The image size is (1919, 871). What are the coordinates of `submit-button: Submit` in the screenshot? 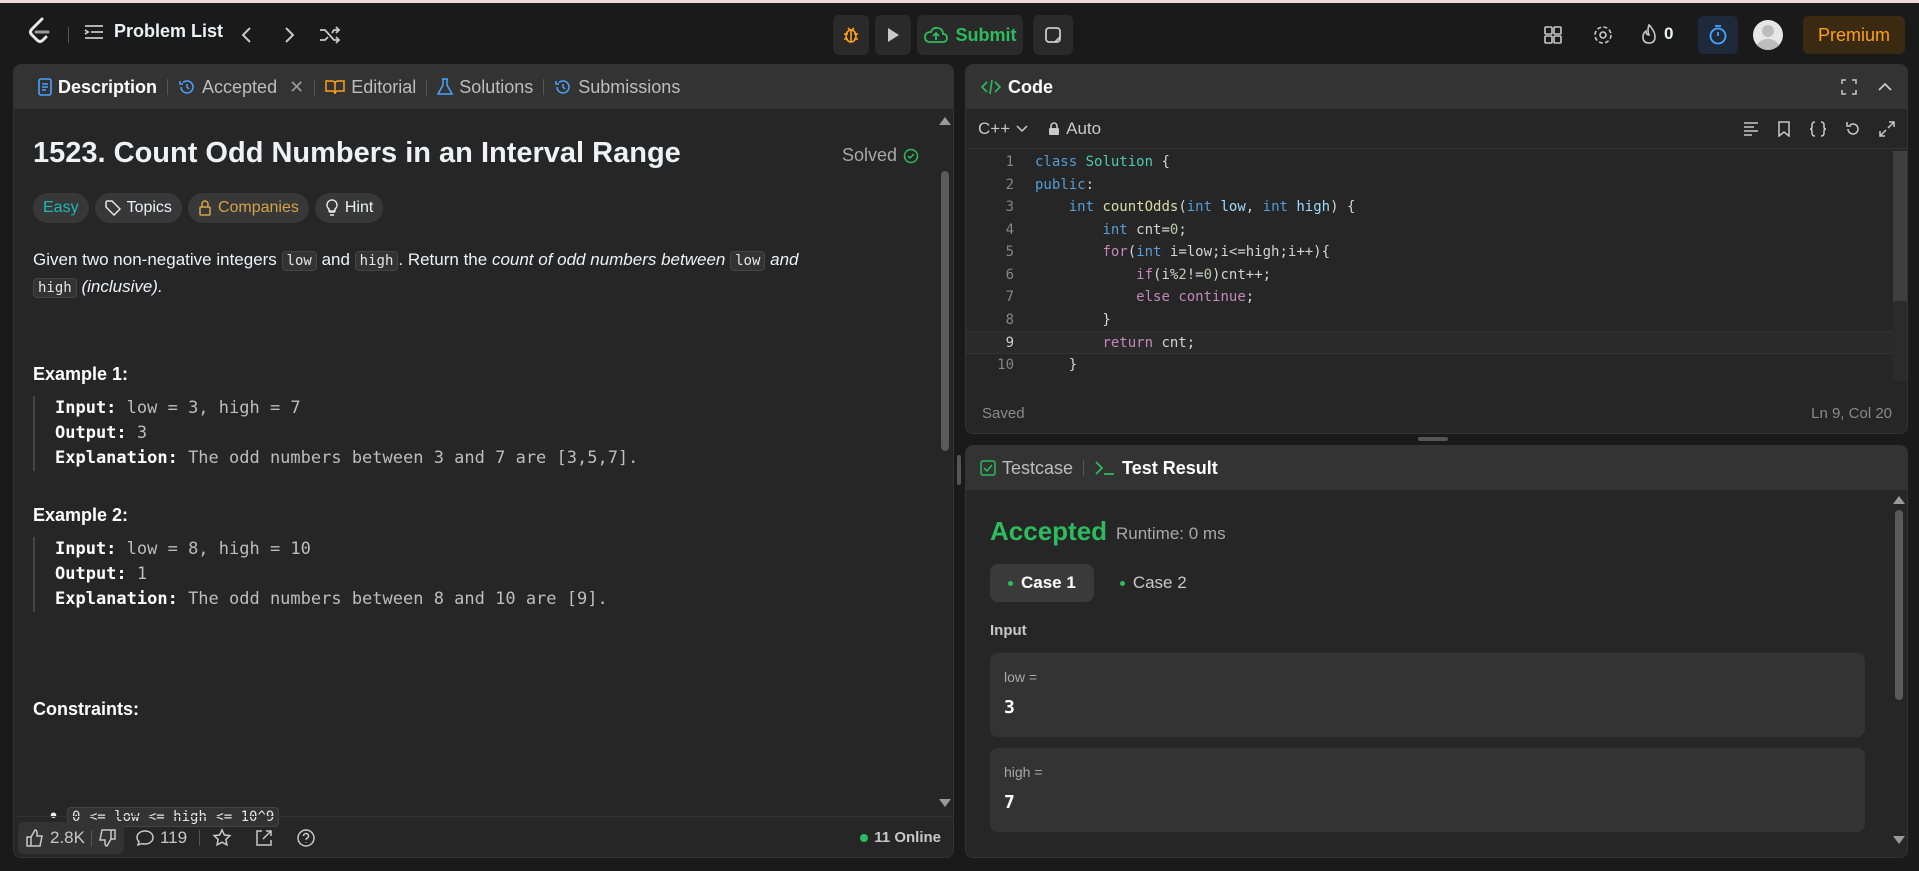 It's located at (970, 35).